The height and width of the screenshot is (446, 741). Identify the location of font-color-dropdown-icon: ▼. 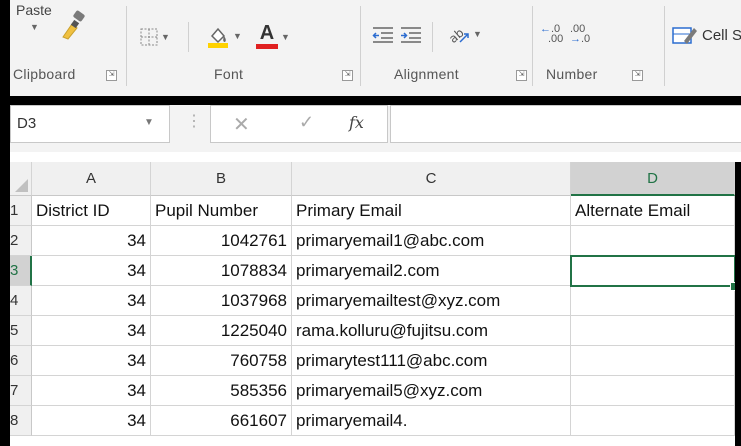
(285, 37).